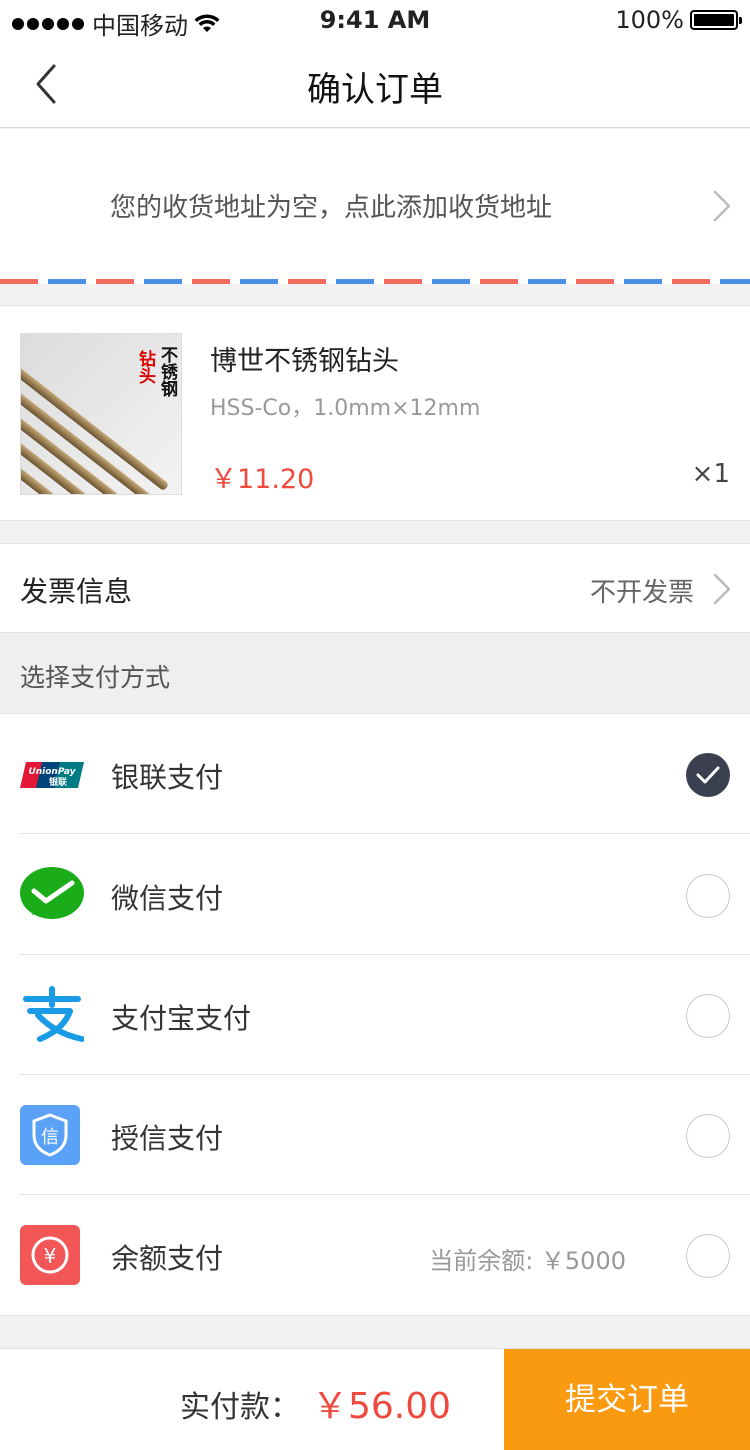  Describe the element at coordinates (167, 898) in the screenshot. I see `payment-label: 微信支付` at that location.